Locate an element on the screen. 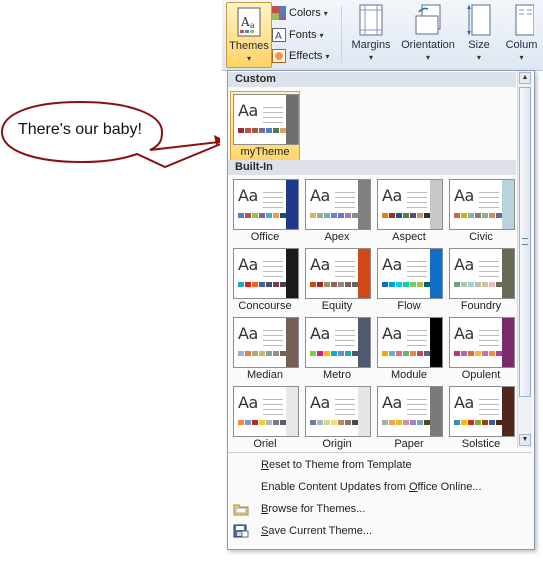 This screenshot has width=543, height=562. themes-button: A a Themes ▾ is located at coordinates (249, 35).